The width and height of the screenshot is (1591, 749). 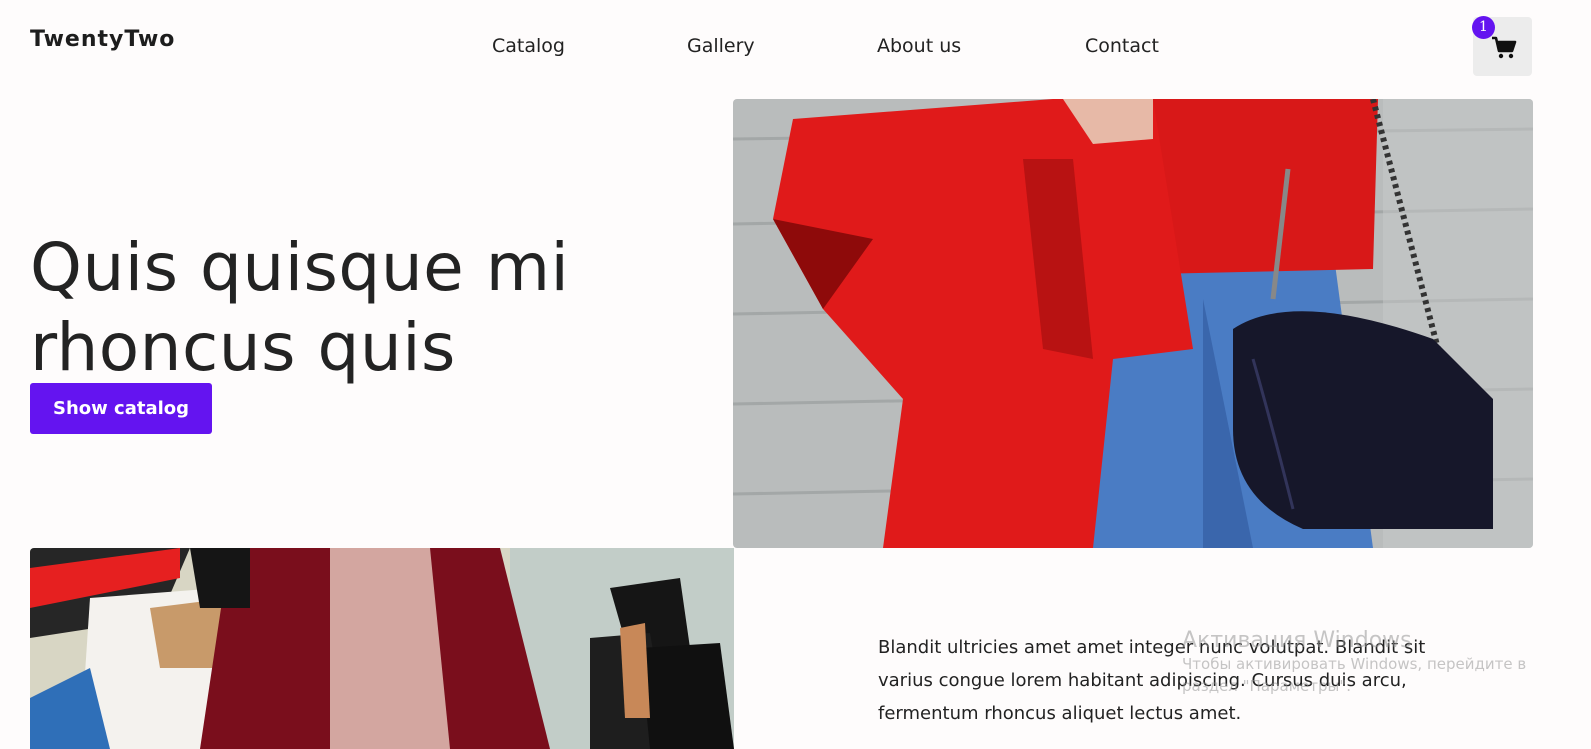 What do you see at coordinates (121, 408) in the screenshot?
I see `show-catalog-button: Show catalog` at bounding box center [121, 408].